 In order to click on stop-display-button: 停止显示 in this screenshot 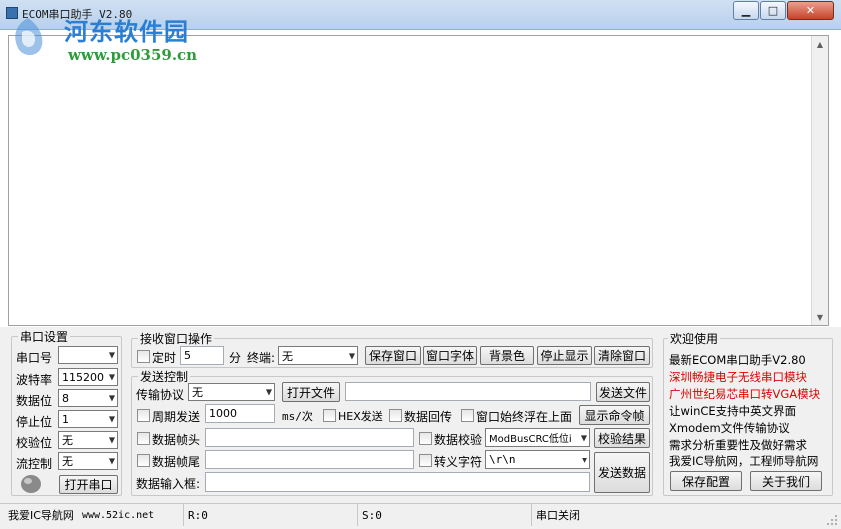, I will do `click(564, 355)`.